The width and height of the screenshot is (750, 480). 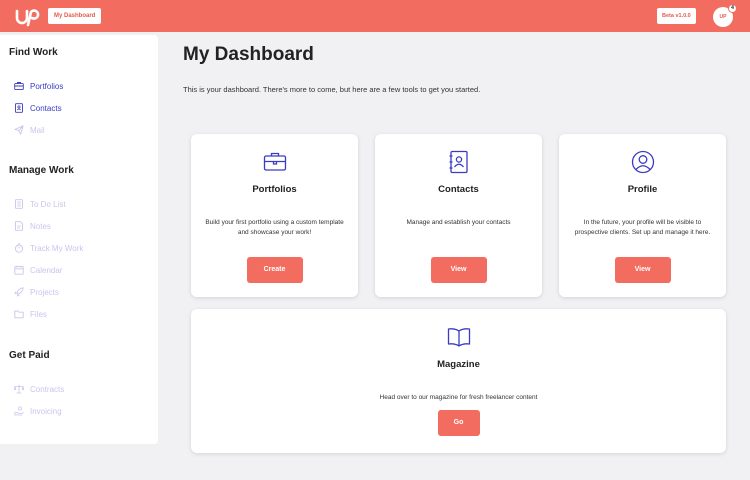 I want to click on view-profile-button: View, so click(x=642, y=270).